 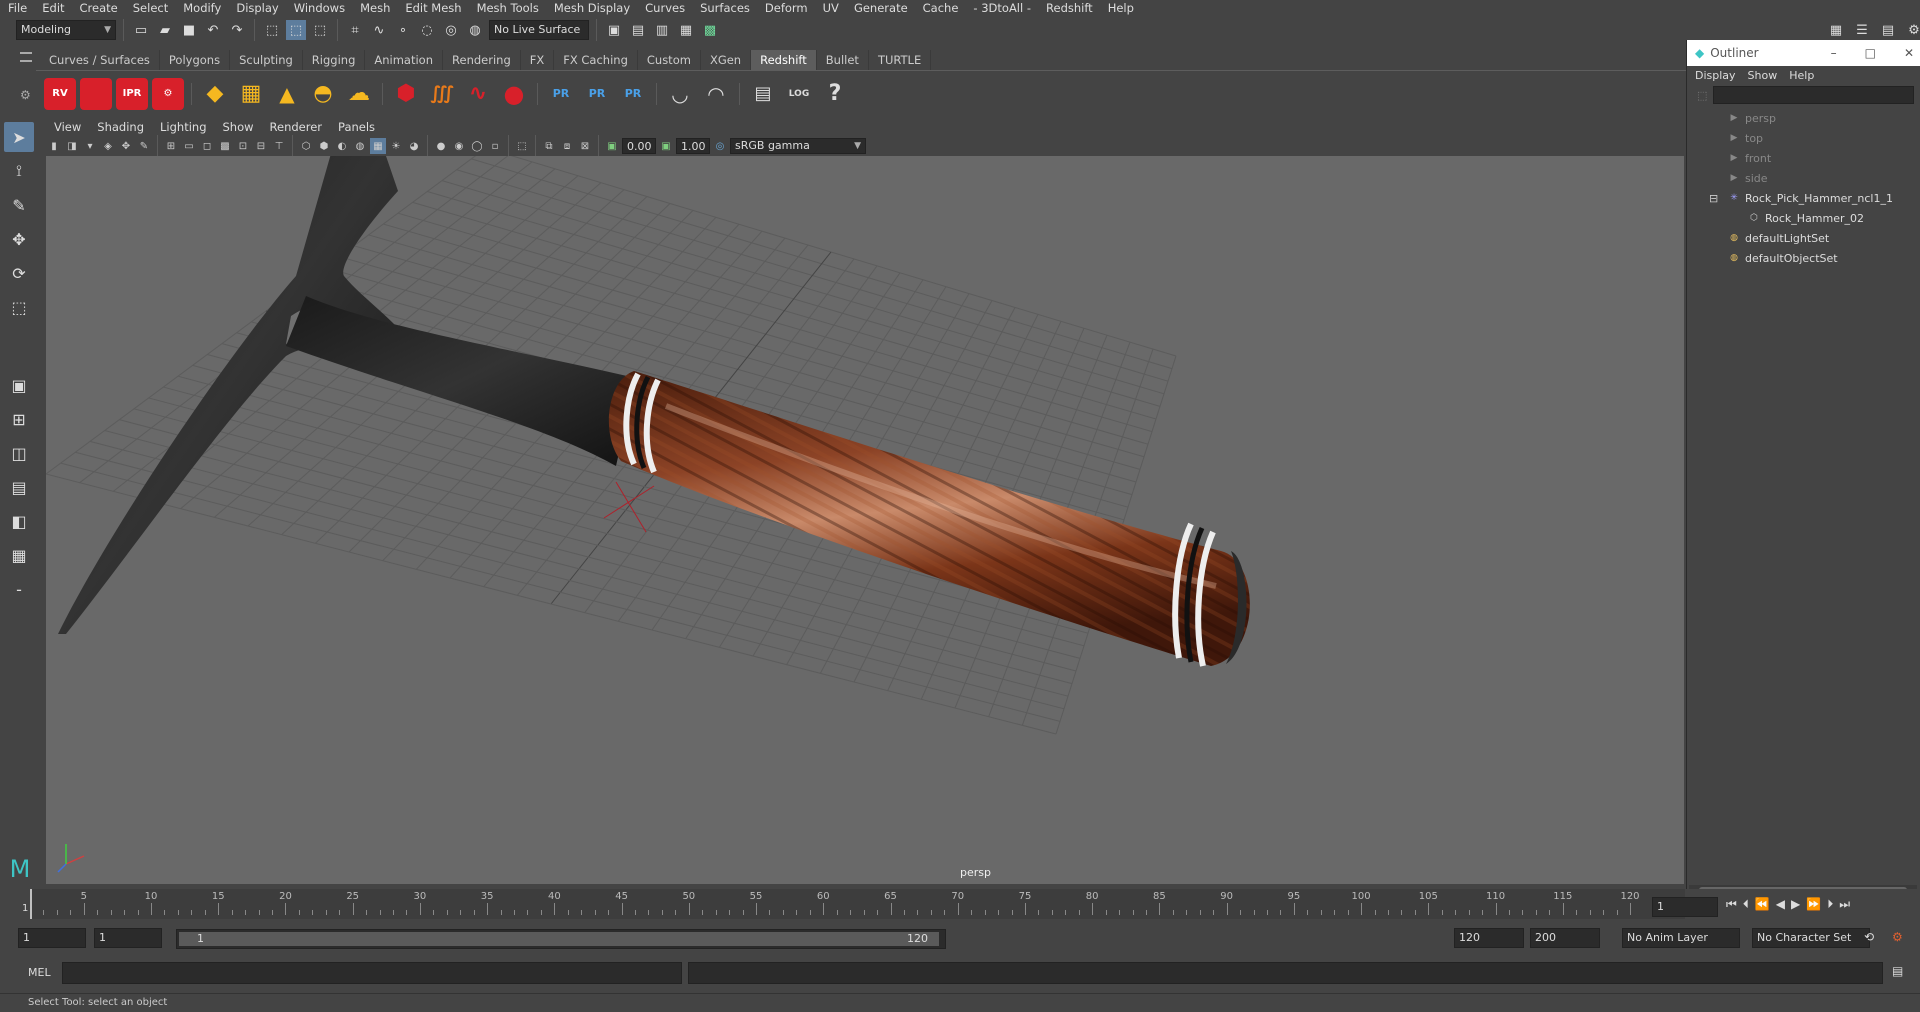 What do you see at coordinates (1681, 938) in the screenshot?
I see `anim-layer-dropdown: No Anim Layer` at bounding box center [1681, 938].